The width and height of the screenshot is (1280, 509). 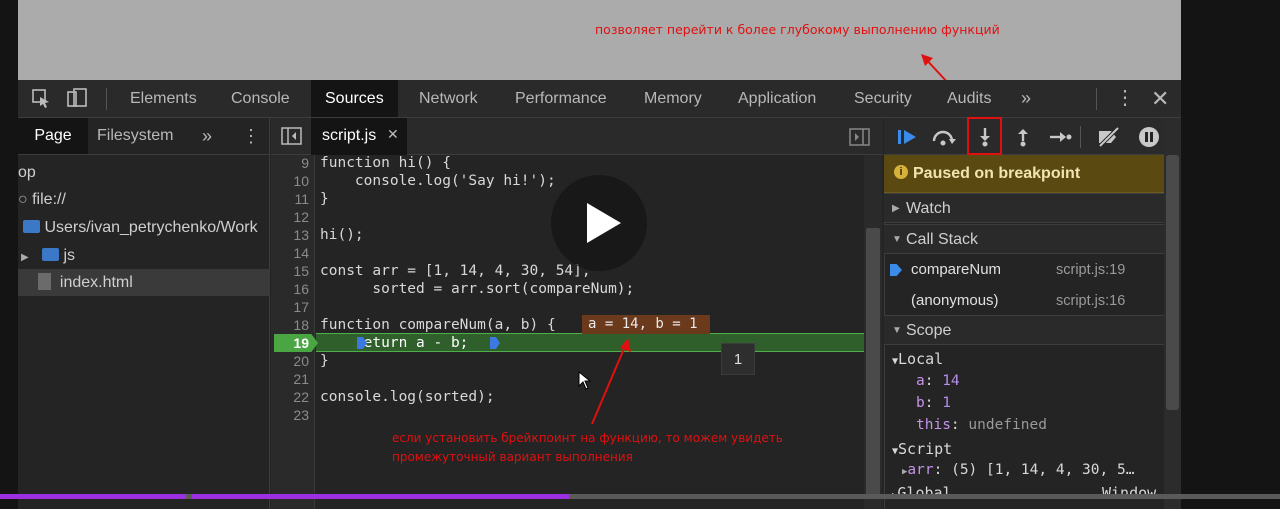 I want to click on line-number: 13, so click(x=290, y=235).